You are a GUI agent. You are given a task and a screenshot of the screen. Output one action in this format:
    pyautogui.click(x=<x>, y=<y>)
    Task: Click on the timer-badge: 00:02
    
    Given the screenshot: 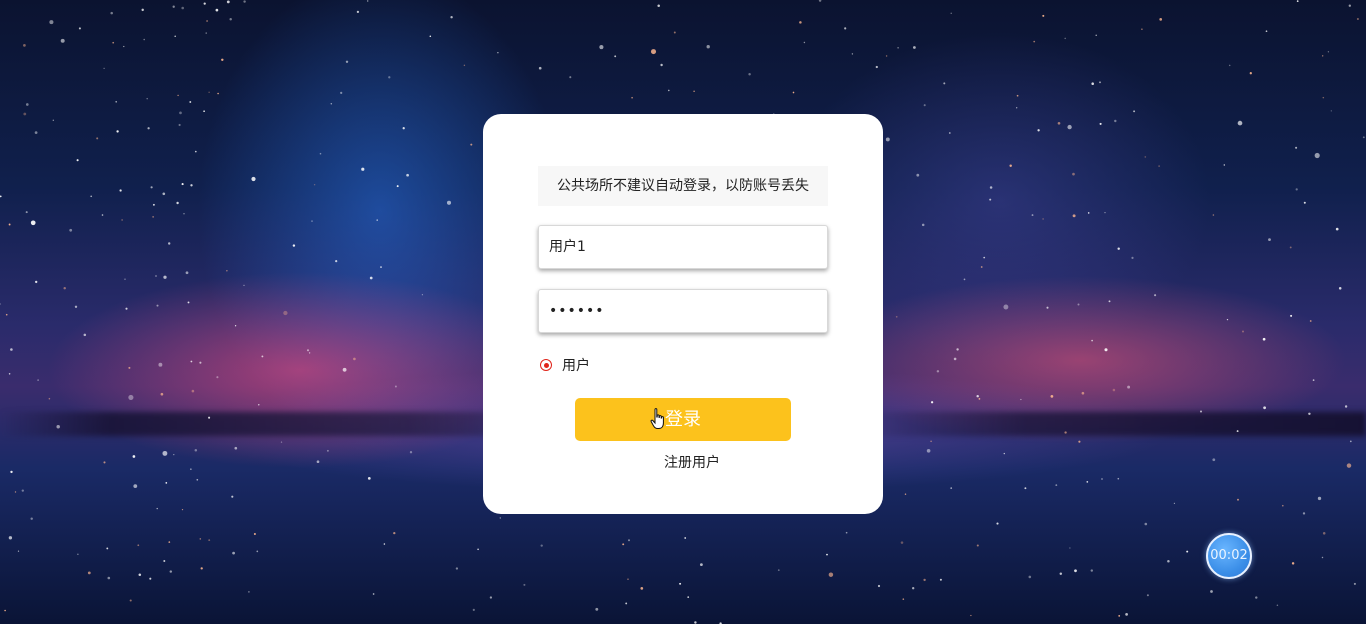 What is the action you would take?
    pyautogui.click(x=1229, y=556)
    